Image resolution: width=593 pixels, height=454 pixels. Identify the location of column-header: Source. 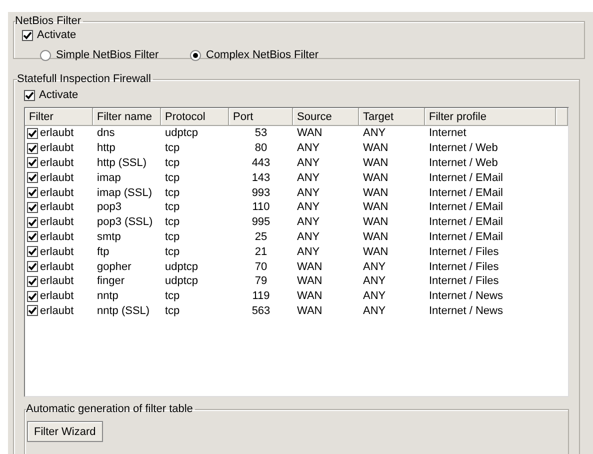
(326, 117).